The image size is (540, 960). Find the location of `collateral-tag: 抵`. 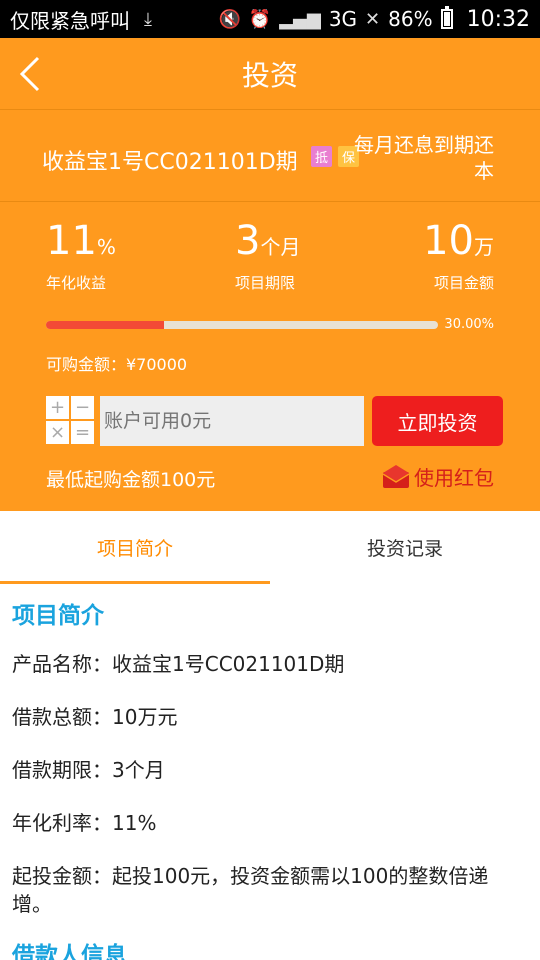

collateral-tag: 抵 is located at coordinates (321, 156).